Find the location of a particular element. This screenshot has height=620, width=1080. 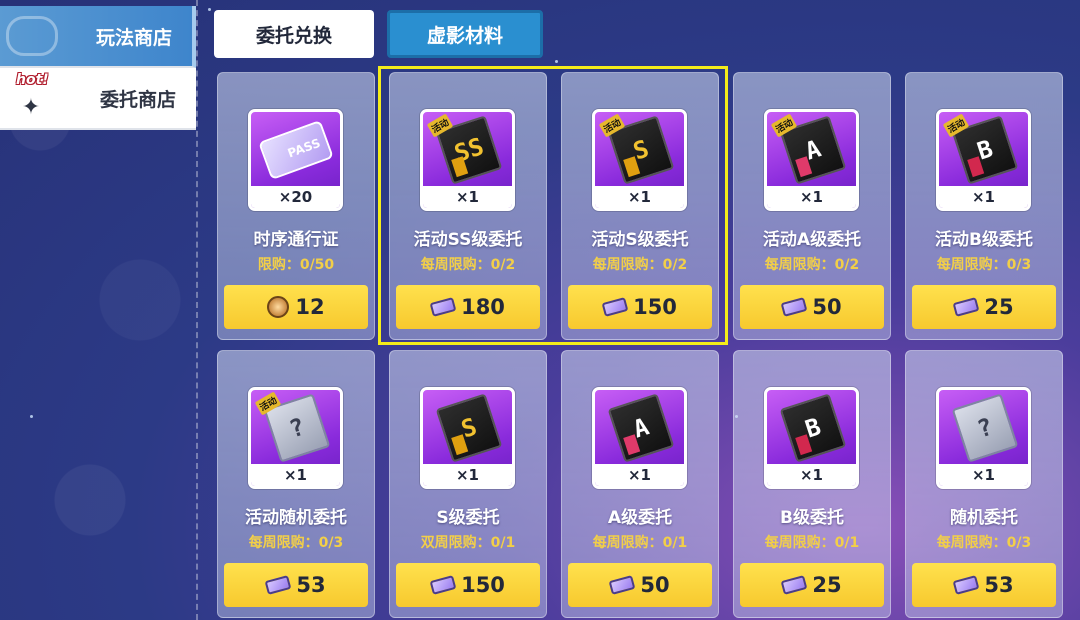

sidebar-item-label: 玩法商店 is located at coordinates (133, 37).